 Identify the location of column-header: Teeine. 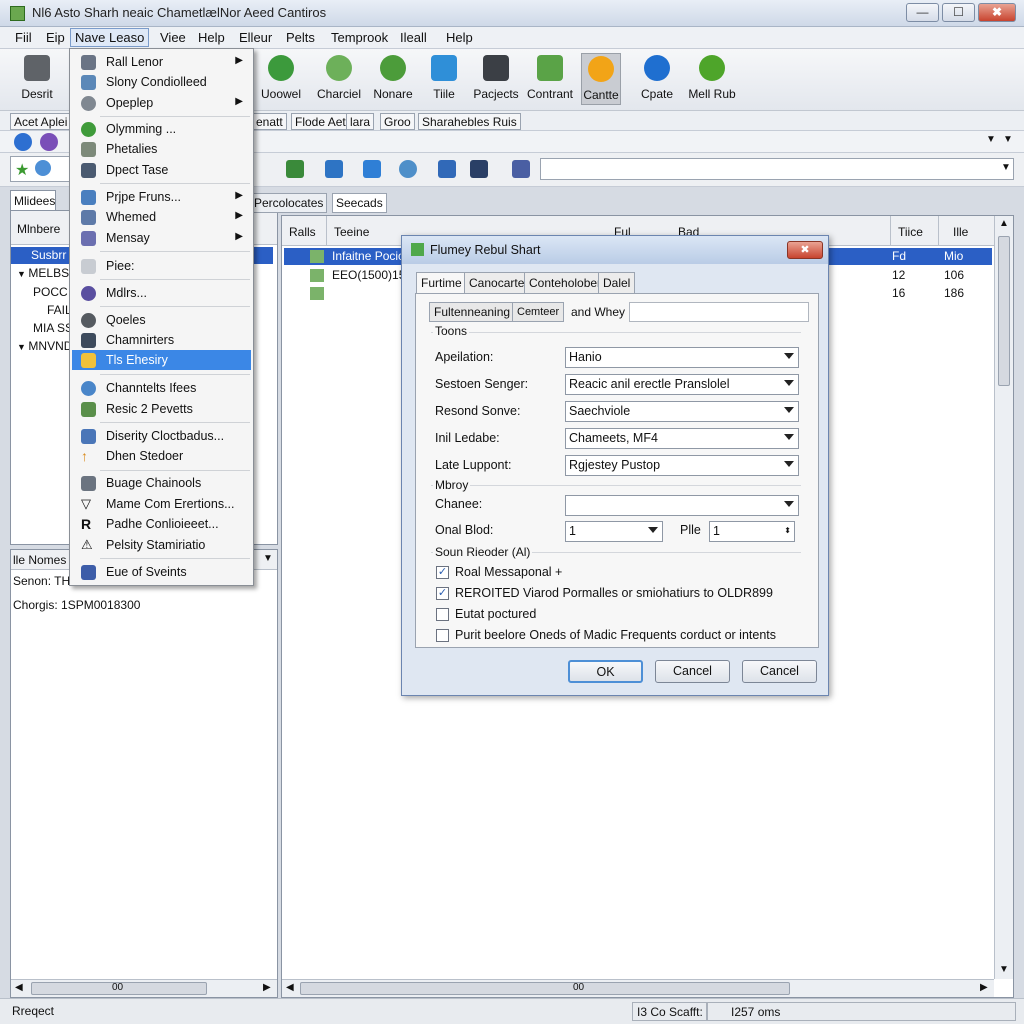
(351, 232).